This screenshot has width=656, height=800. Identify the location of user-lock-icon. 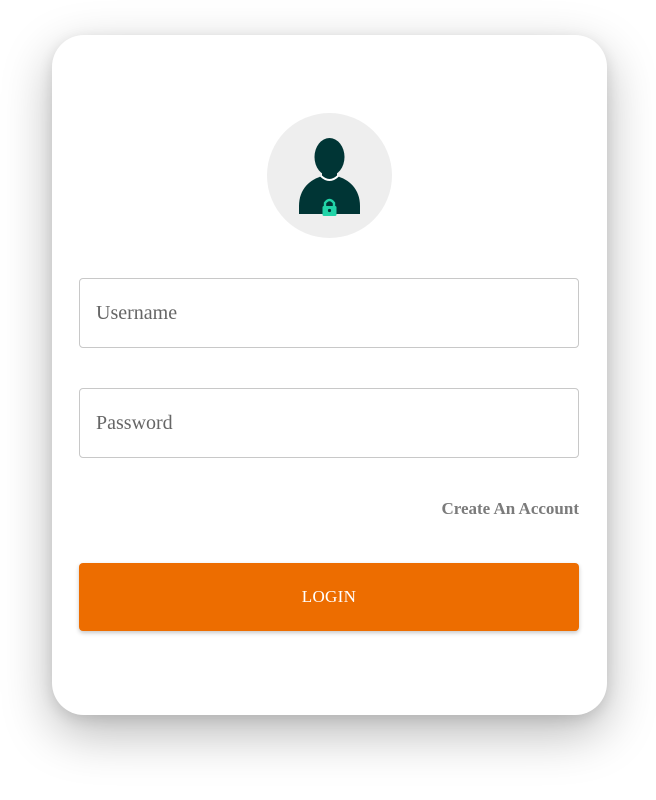
(329, 177).